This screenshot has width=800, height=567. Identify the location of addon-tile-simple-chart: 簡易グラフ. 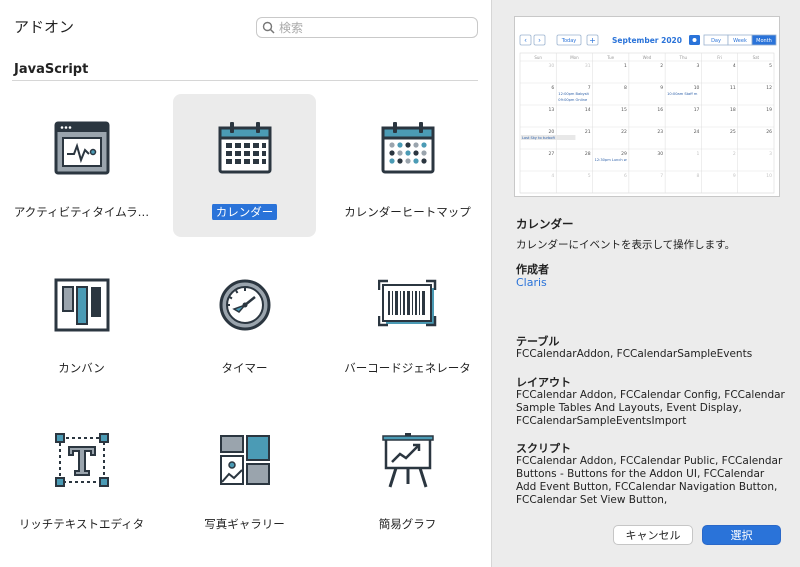
(407, 477).